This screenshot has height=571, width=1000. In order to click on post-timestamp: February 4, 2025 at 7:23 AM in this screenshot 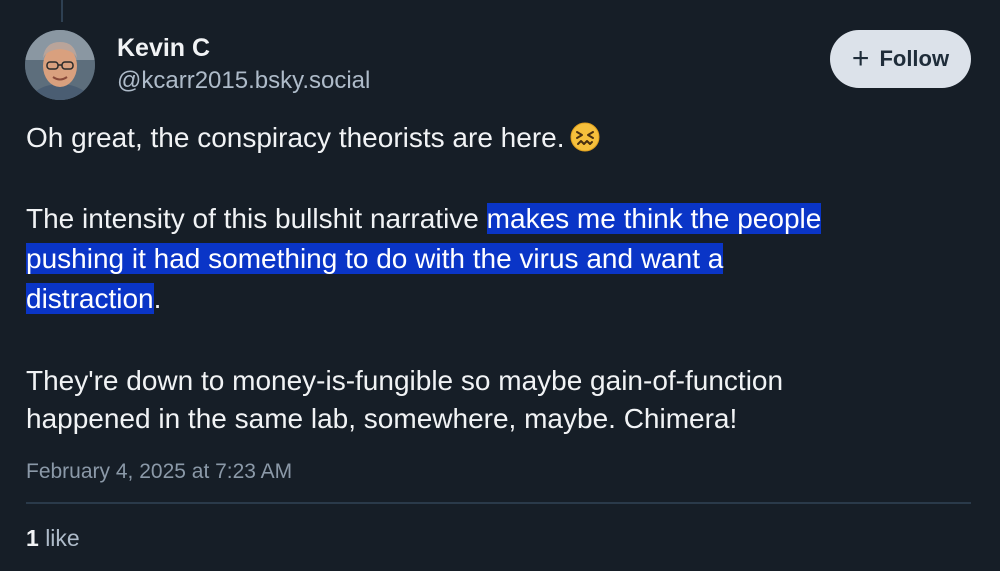, I will do `click(159, 472)`.